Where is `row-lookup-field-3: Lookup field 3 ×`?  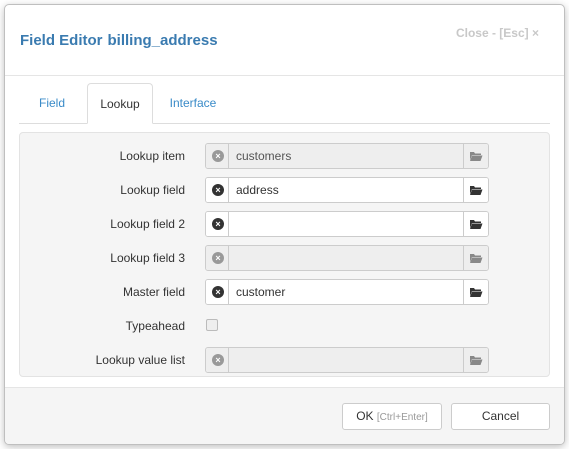 row-lookup-field-3: Lookup field 3 × is located at coordinates (284, 258).